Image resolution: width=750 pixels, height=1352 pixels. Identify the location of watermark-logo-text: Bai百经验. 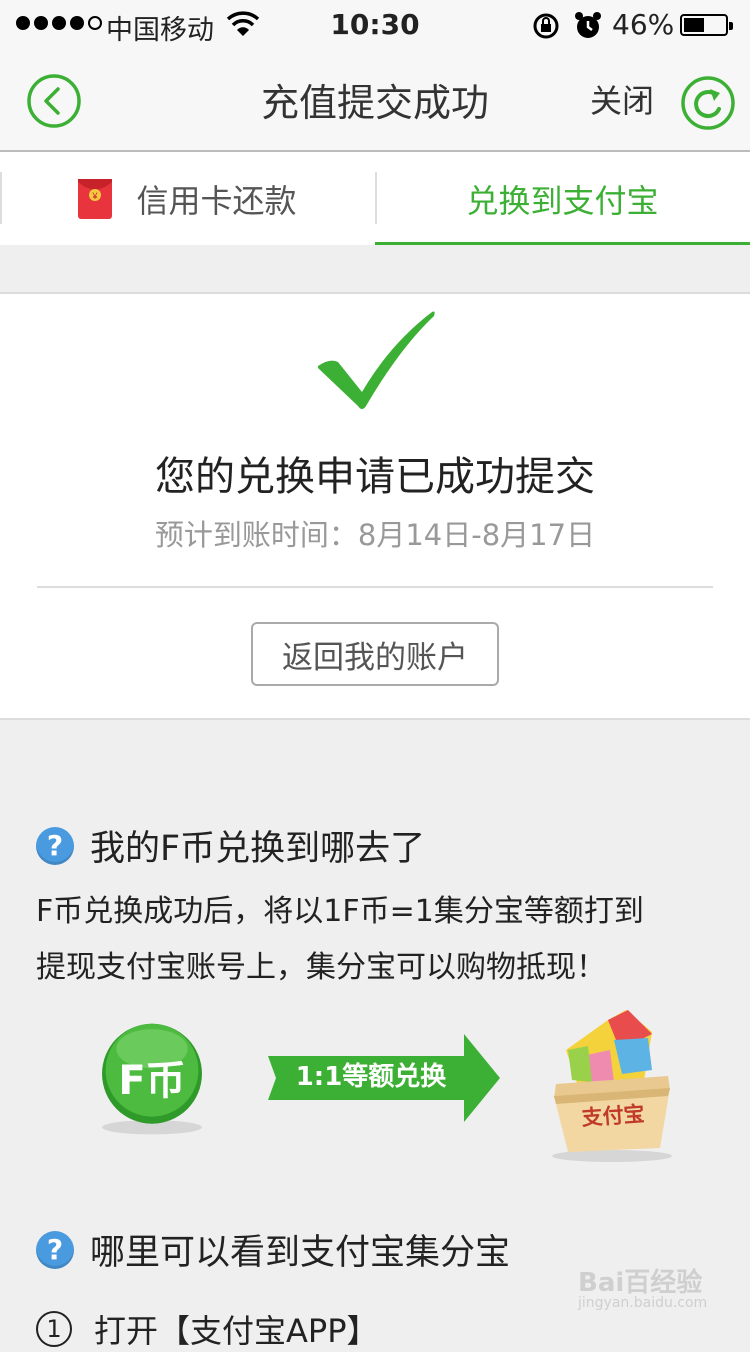
(640, 1283).